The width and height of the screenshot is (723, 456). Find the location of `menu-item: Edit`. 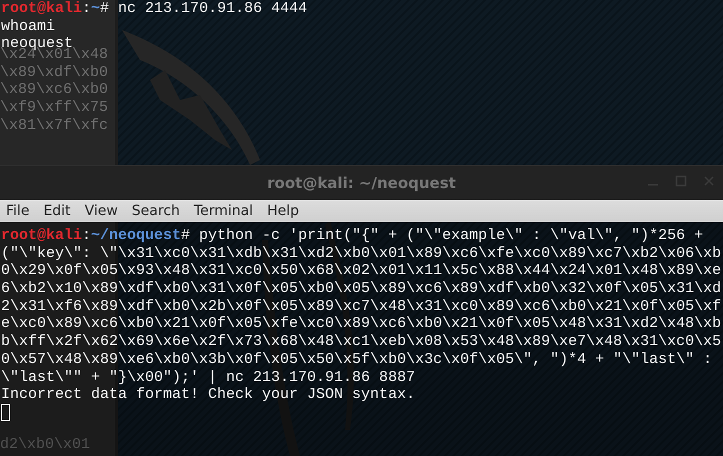

menu-item: Edit is located at coordinates (57, 211).